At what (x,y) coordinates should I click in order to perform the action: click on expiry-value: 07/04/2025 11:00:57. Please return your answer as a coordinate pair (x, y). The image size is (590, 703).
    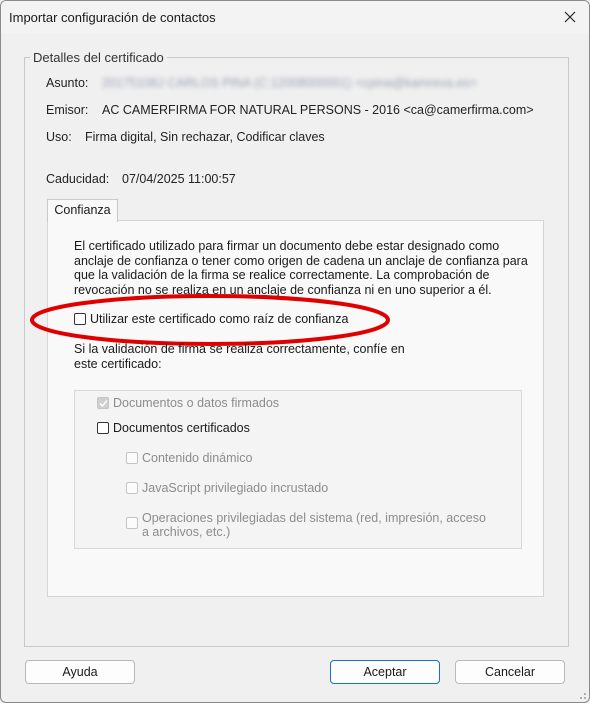
    Looking at the image, I should click on (179, 179).